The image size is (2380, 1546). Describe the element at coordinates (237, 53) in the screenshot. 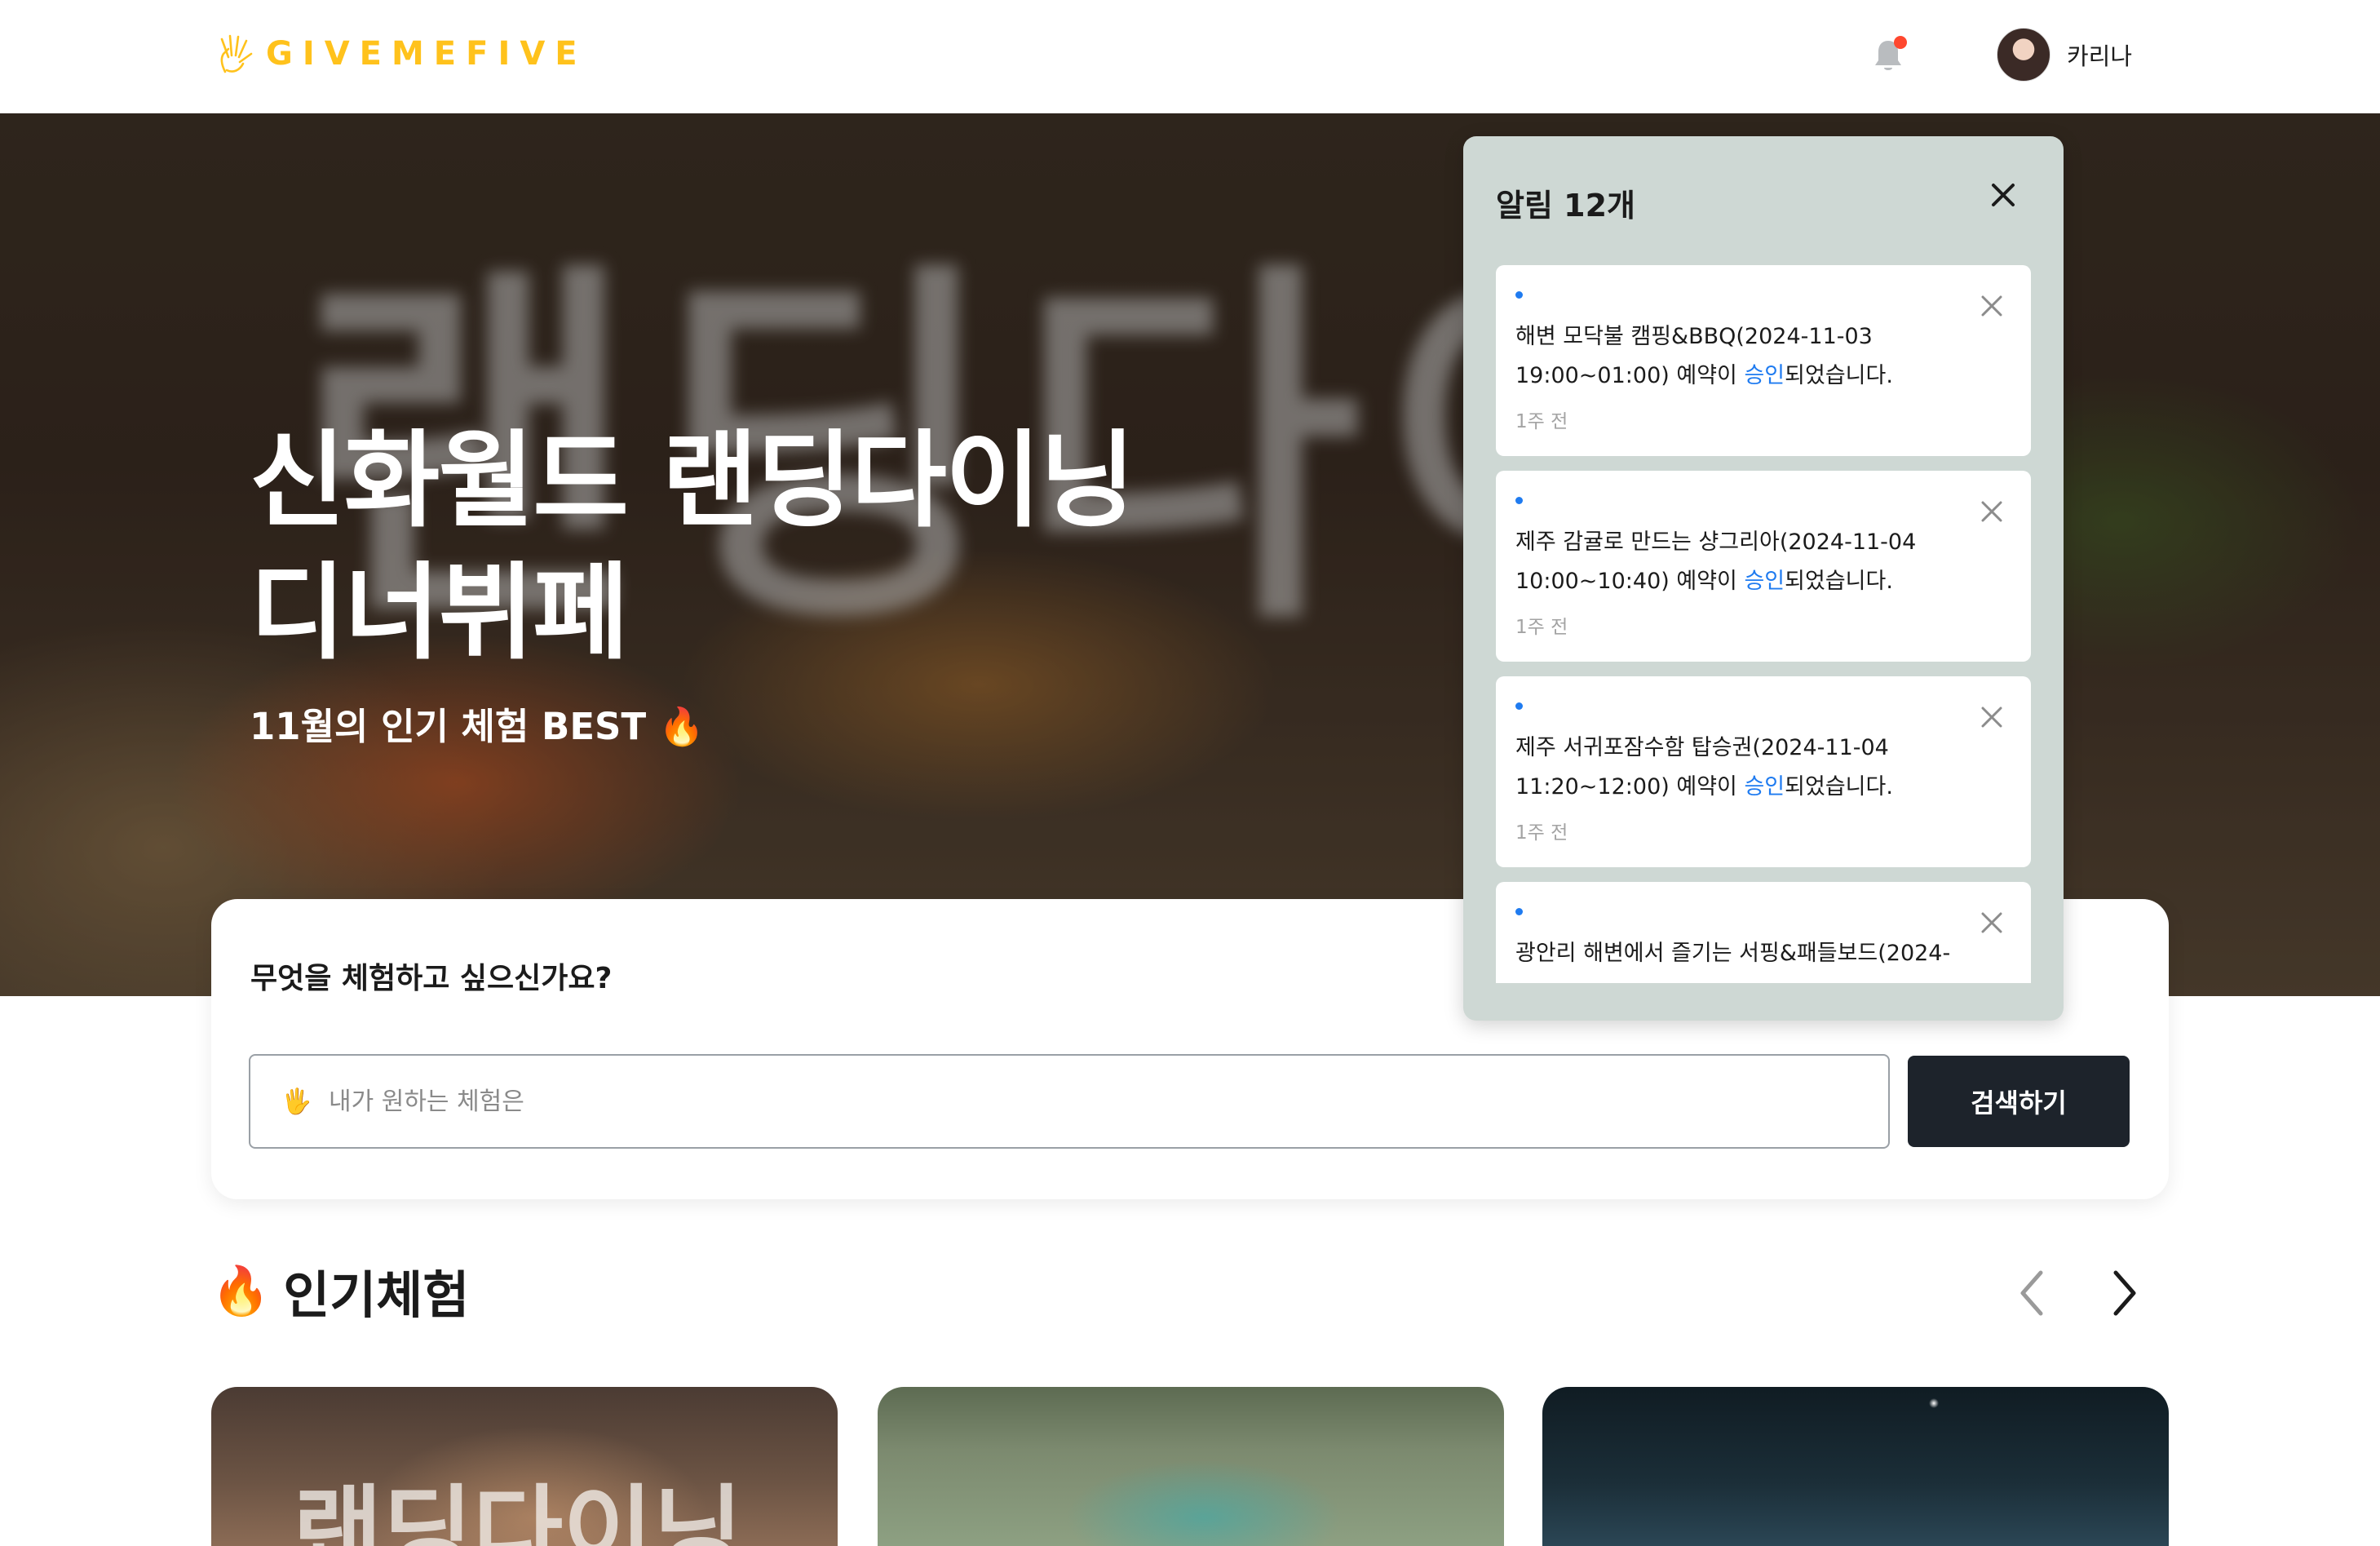

I see `hand-logo-icon` at that location.